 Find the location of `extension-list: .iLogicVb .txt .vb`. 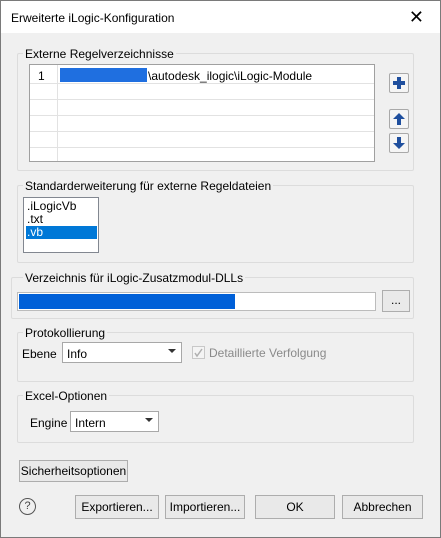

extension-list: .iLogicVb .txt .vb is located at coordinates (61, 225).